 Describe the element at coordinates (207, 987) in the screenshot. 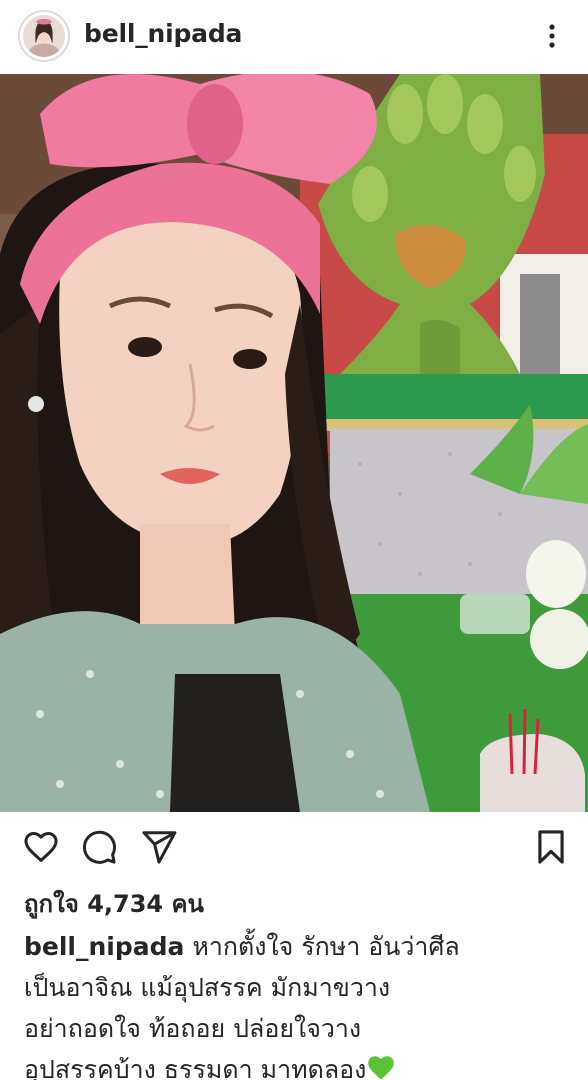

I see `caption-text-2: เป็นอาจิณ แม้อุปสรรค มักมาขวาง` at that location.